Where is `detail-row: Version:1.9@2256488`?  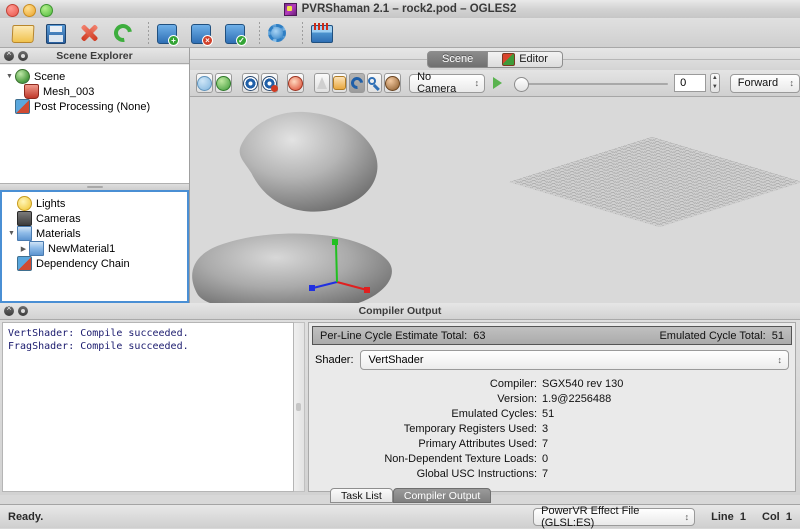
detail-row: Version:1.9@2256488 is located at coordinates (552, 399).